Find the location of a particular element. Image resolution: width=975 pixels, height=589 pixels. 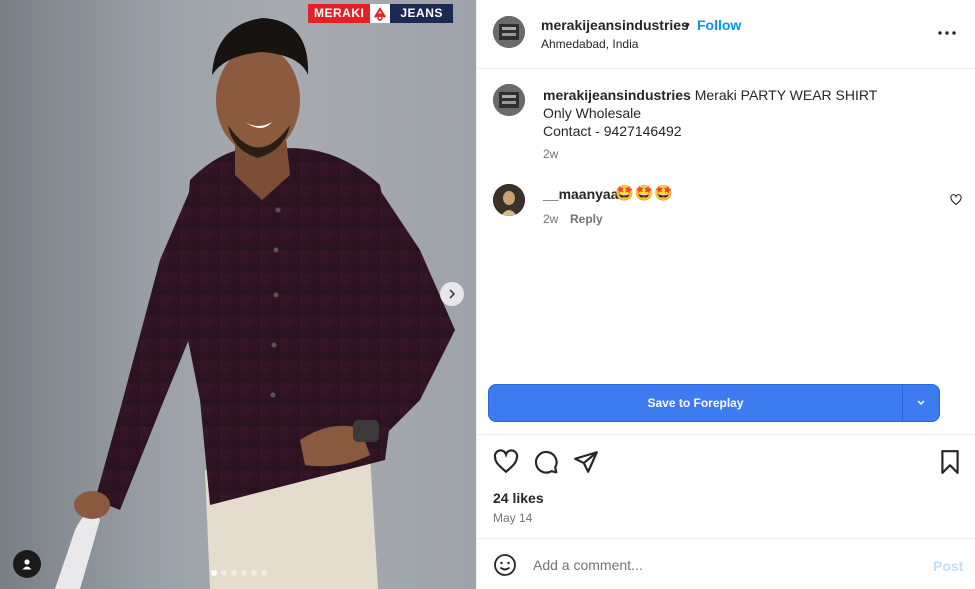

carousel-next-button is located at coordinates (452, 294).